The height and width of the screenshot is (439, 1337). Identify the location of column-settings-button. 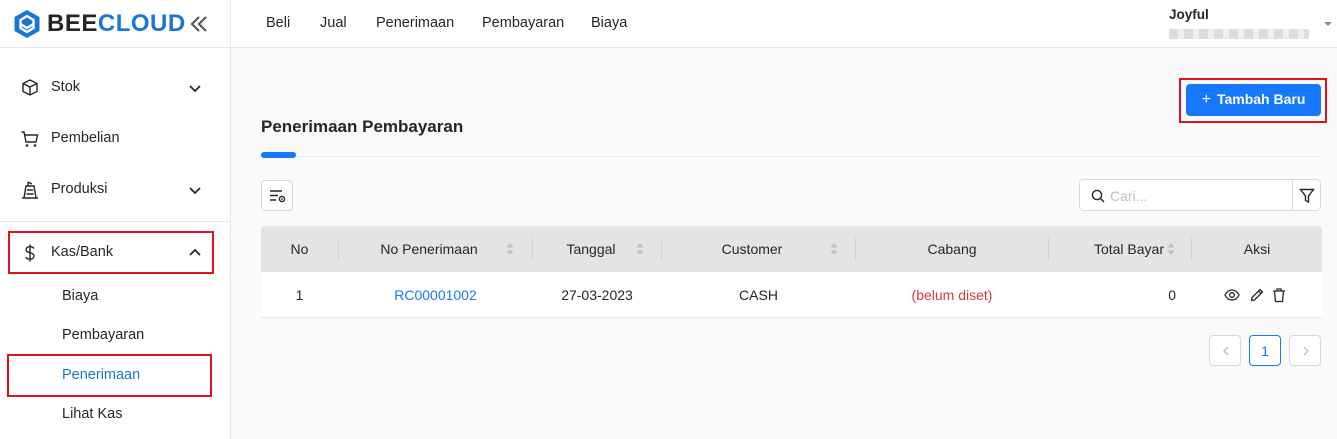
(277, 195).